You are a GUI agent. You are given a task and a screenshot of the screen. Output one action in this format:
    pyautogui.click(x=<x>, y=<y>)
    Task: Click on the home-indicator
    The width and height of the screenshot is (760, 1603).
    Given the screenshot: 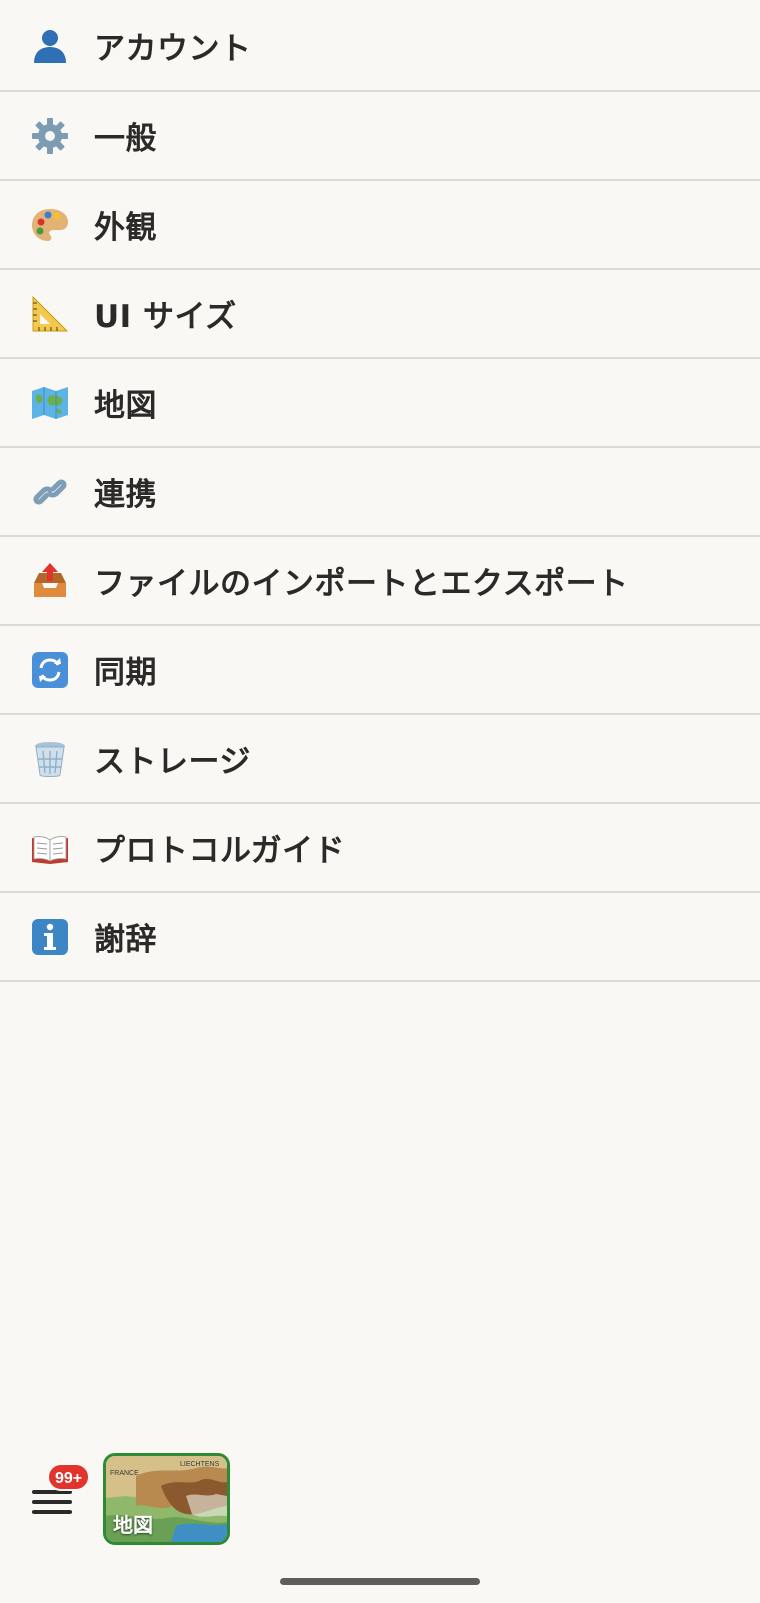 What is the action you would take?
    pyautogui.click(x=380, y=1581)
    